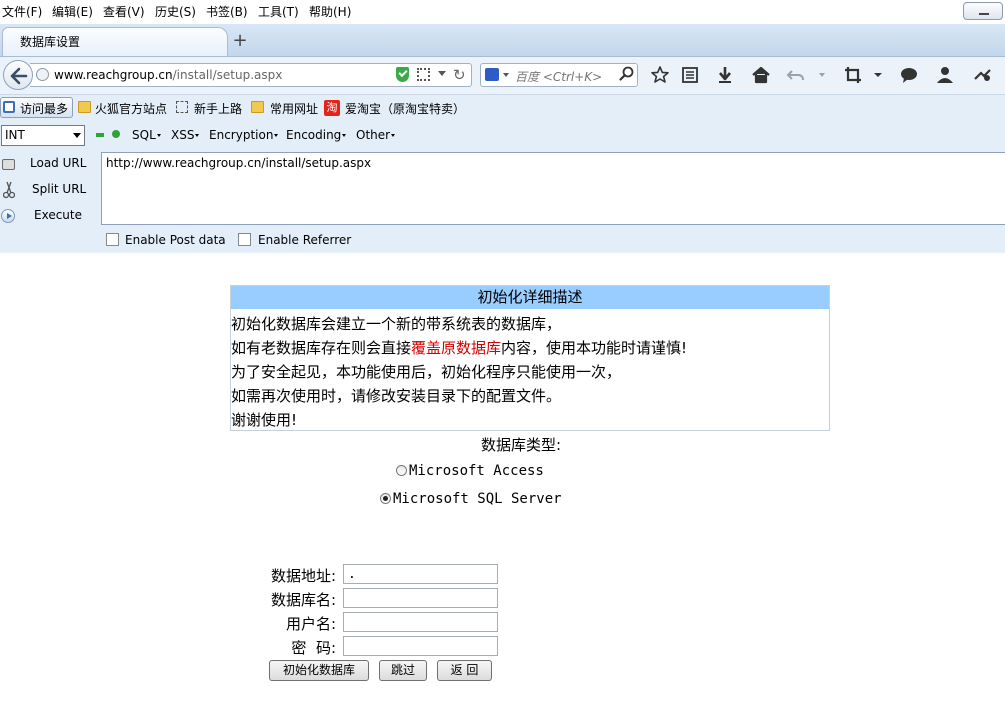 The width and height of the screenshot is (1005, 716). What do you see at coordinates (442, 73) in the screenshot?
I see `url-dropdown-icon` at bounding box center [442, 73].